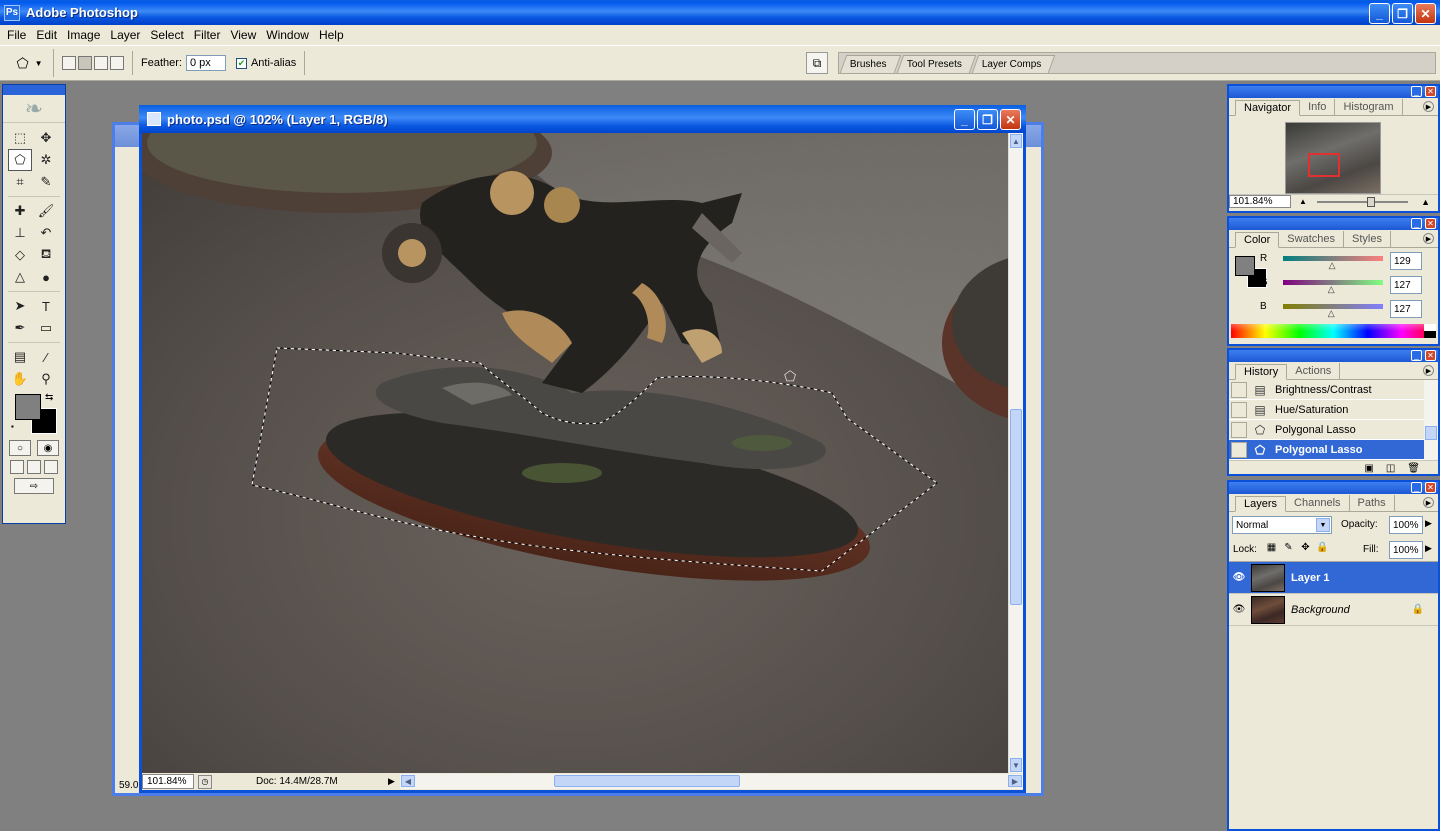 The image size is (1440, 831). Describe the element at coordinates (1261, 372) in the screenshot. I see `tab-history: History` at that location.